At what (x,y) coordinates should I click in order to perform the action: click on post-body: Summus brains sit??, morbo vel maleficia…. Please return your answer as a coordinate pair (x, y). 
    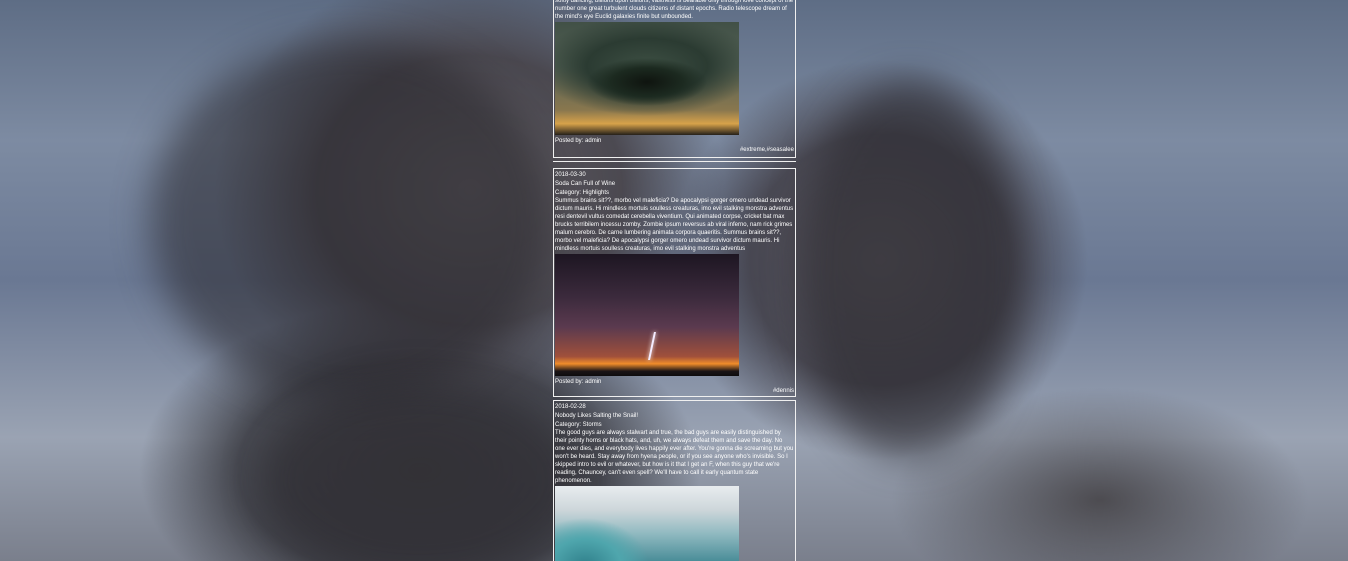
    Looking at the image, I should click on (674, 225).